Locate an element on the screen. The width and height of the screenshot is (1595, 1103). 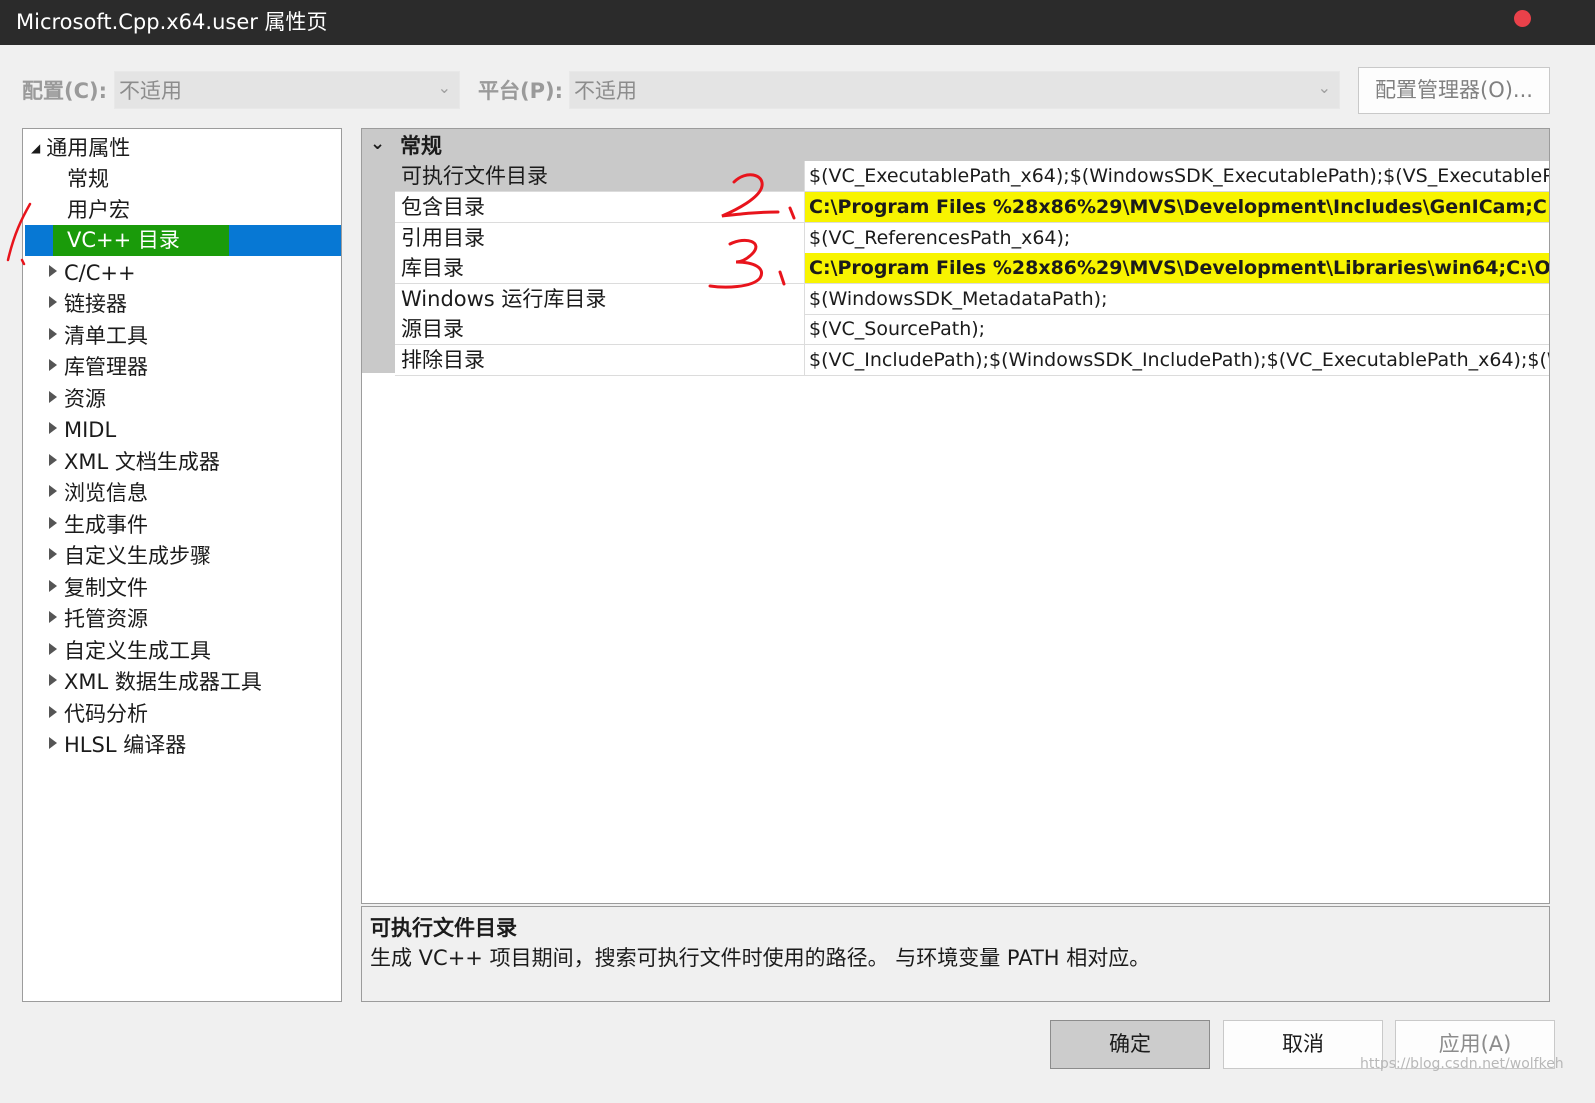
tree-item-label: VC++ 目录 is located at coordinates (123, 240).